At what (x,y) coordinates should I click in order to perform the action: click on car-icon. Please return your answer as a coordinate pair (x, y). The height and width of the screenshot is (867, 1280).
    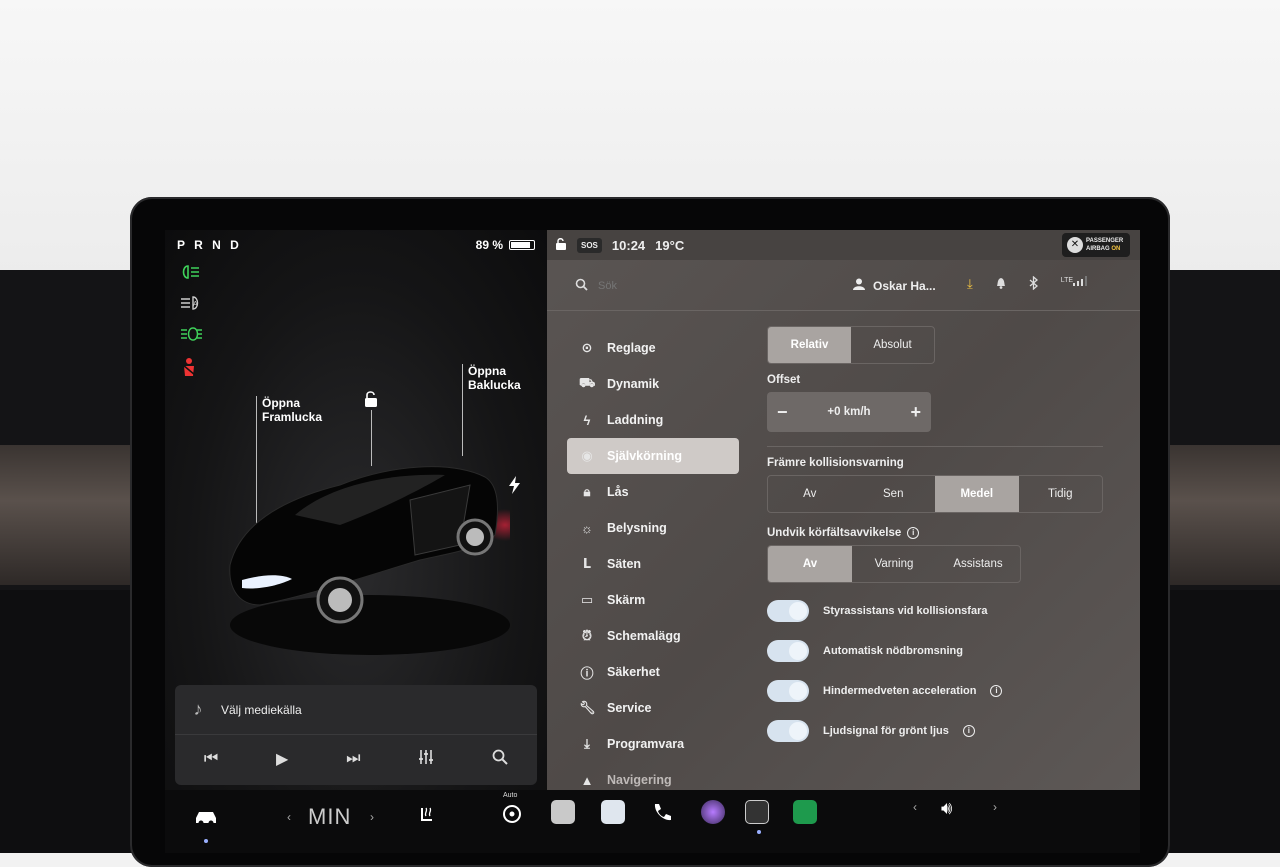
    Looking at the image, I should click on (206, 819).